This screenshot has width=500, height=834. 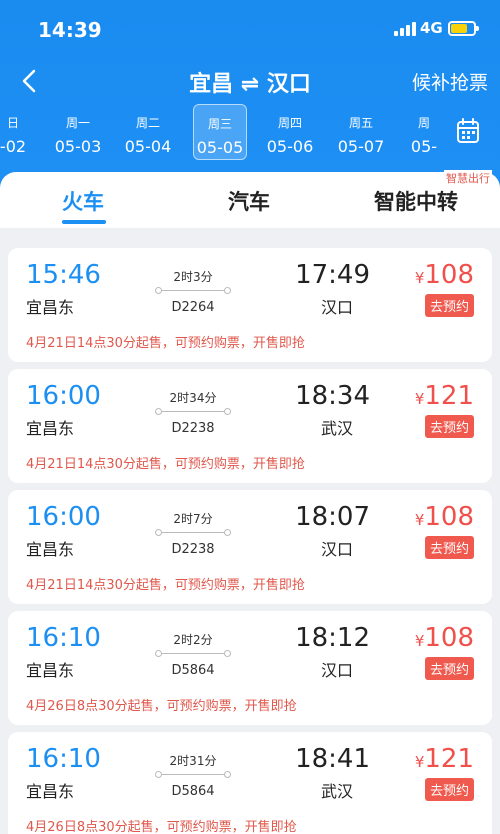 I want to click on date-weekday: 周一, so click(x=77, y=123).